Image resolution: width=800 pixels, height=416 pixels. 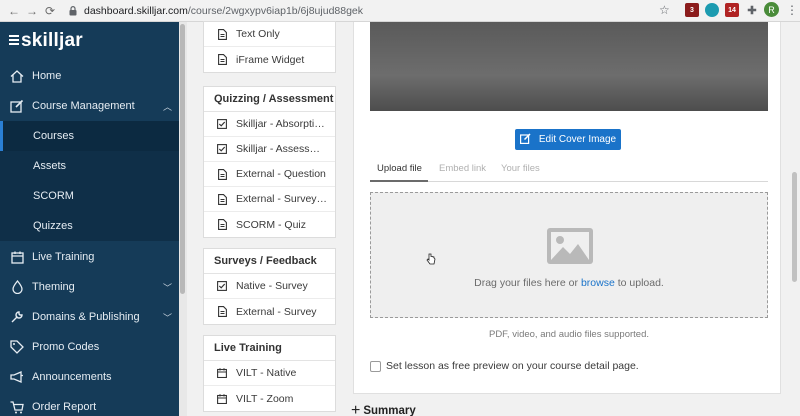 What do you see at coordinates (269, 199) in the screenshot?
I see `lesson-type-item: External - Survey Quiz` at bounding box center [269, 199].